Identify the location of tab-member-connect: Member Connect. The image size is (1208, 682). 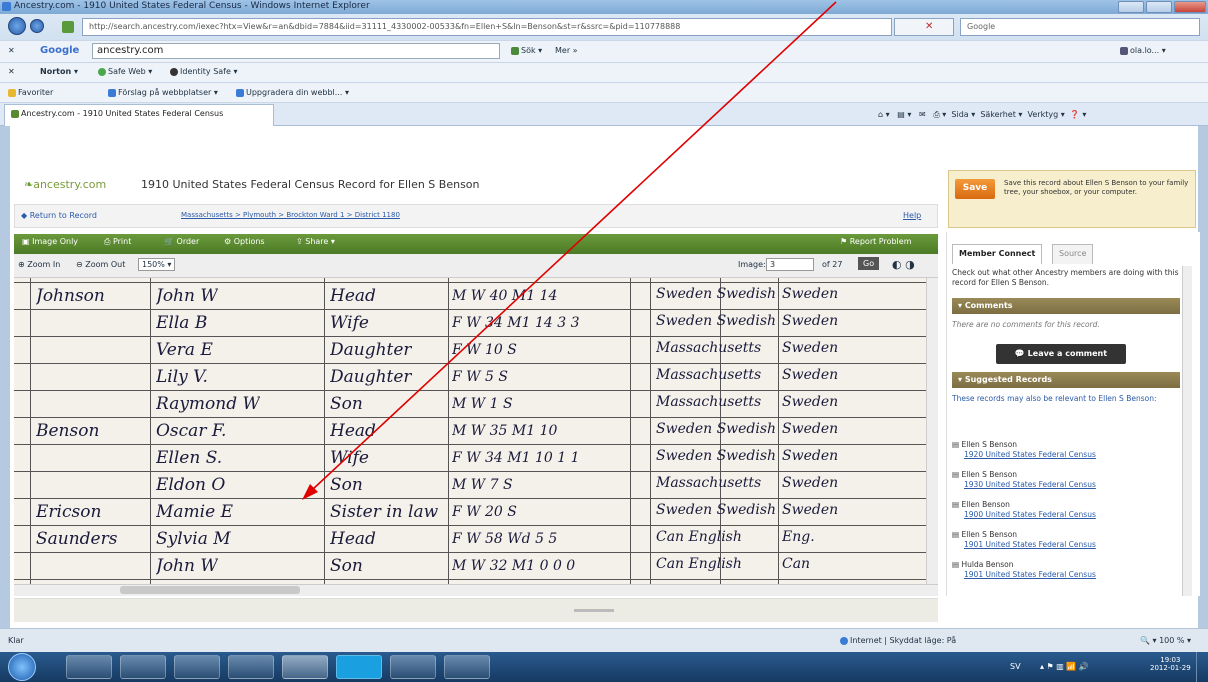
(997, 254).